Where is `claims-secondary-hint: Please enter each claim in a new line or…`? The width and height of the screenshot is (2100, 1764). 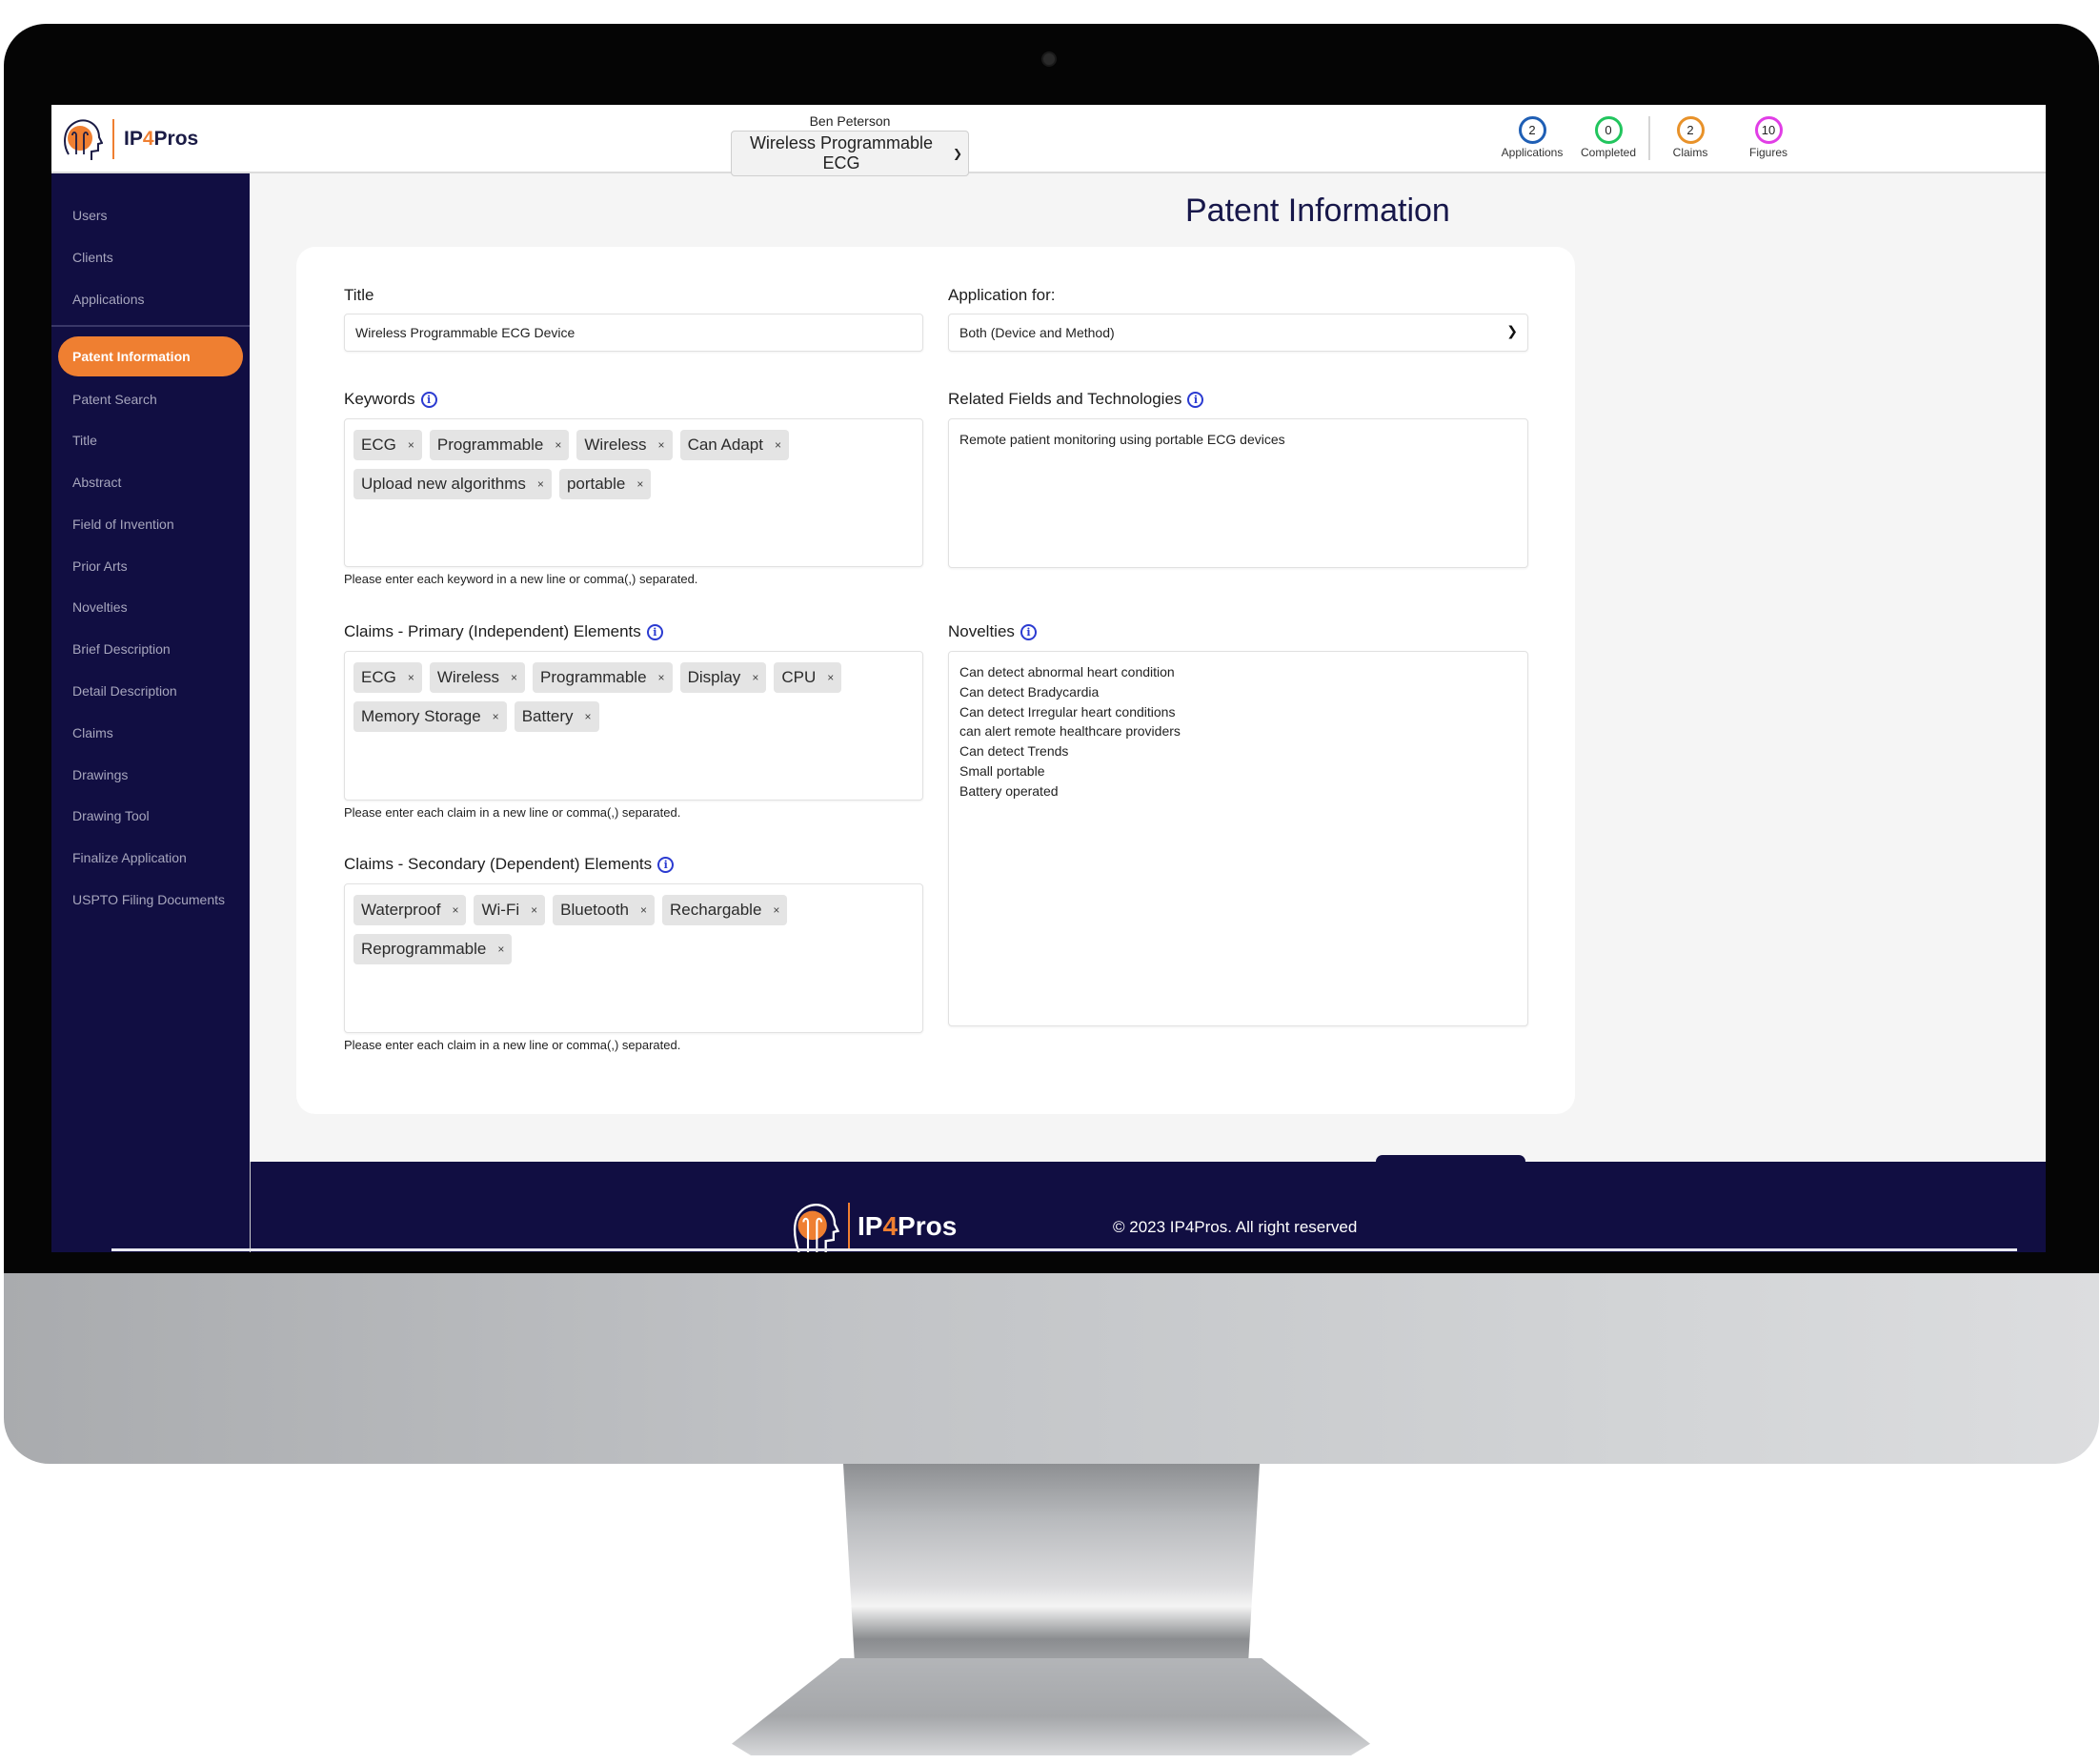
claims-secondary-hint: Please enter each claim in a new line or… is located at coordinates (512, 1045).